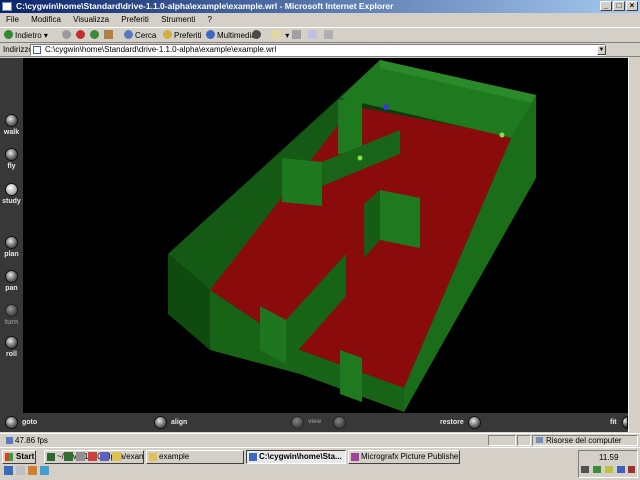 This screenshot has height=480, width=640. I want to click on menu-modifica: Modifica, so click(46, 19).